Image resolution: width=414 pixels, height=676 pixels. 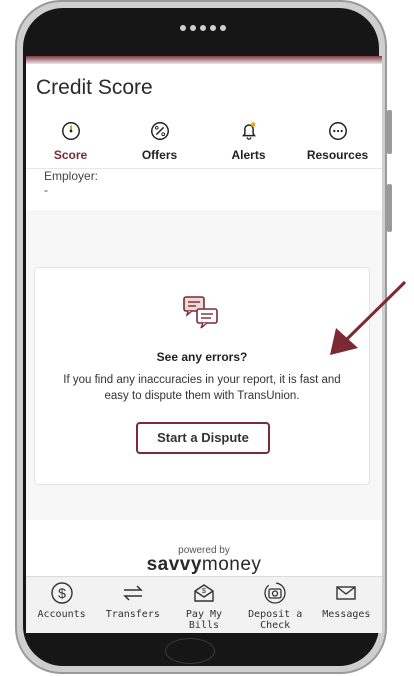 What do you see at coordinates (200, 312) in the screenshot?
I see `chat-bubbles-icon` at bounding box center [200, 312].